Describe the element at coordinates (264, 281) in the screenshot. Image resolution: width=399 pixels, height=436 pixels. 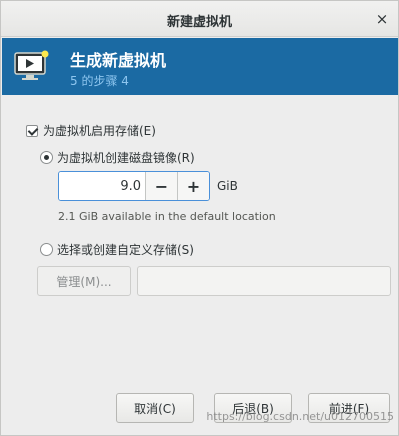
I see `custom-storage-path-field` at that location.